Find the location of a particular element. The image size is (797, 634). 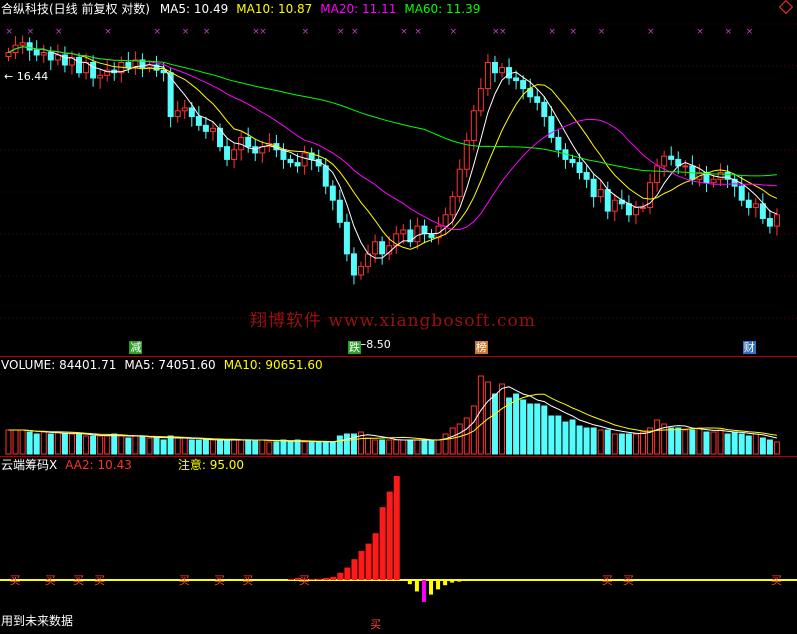

diamond-icon is located at coordinates (786, 7).